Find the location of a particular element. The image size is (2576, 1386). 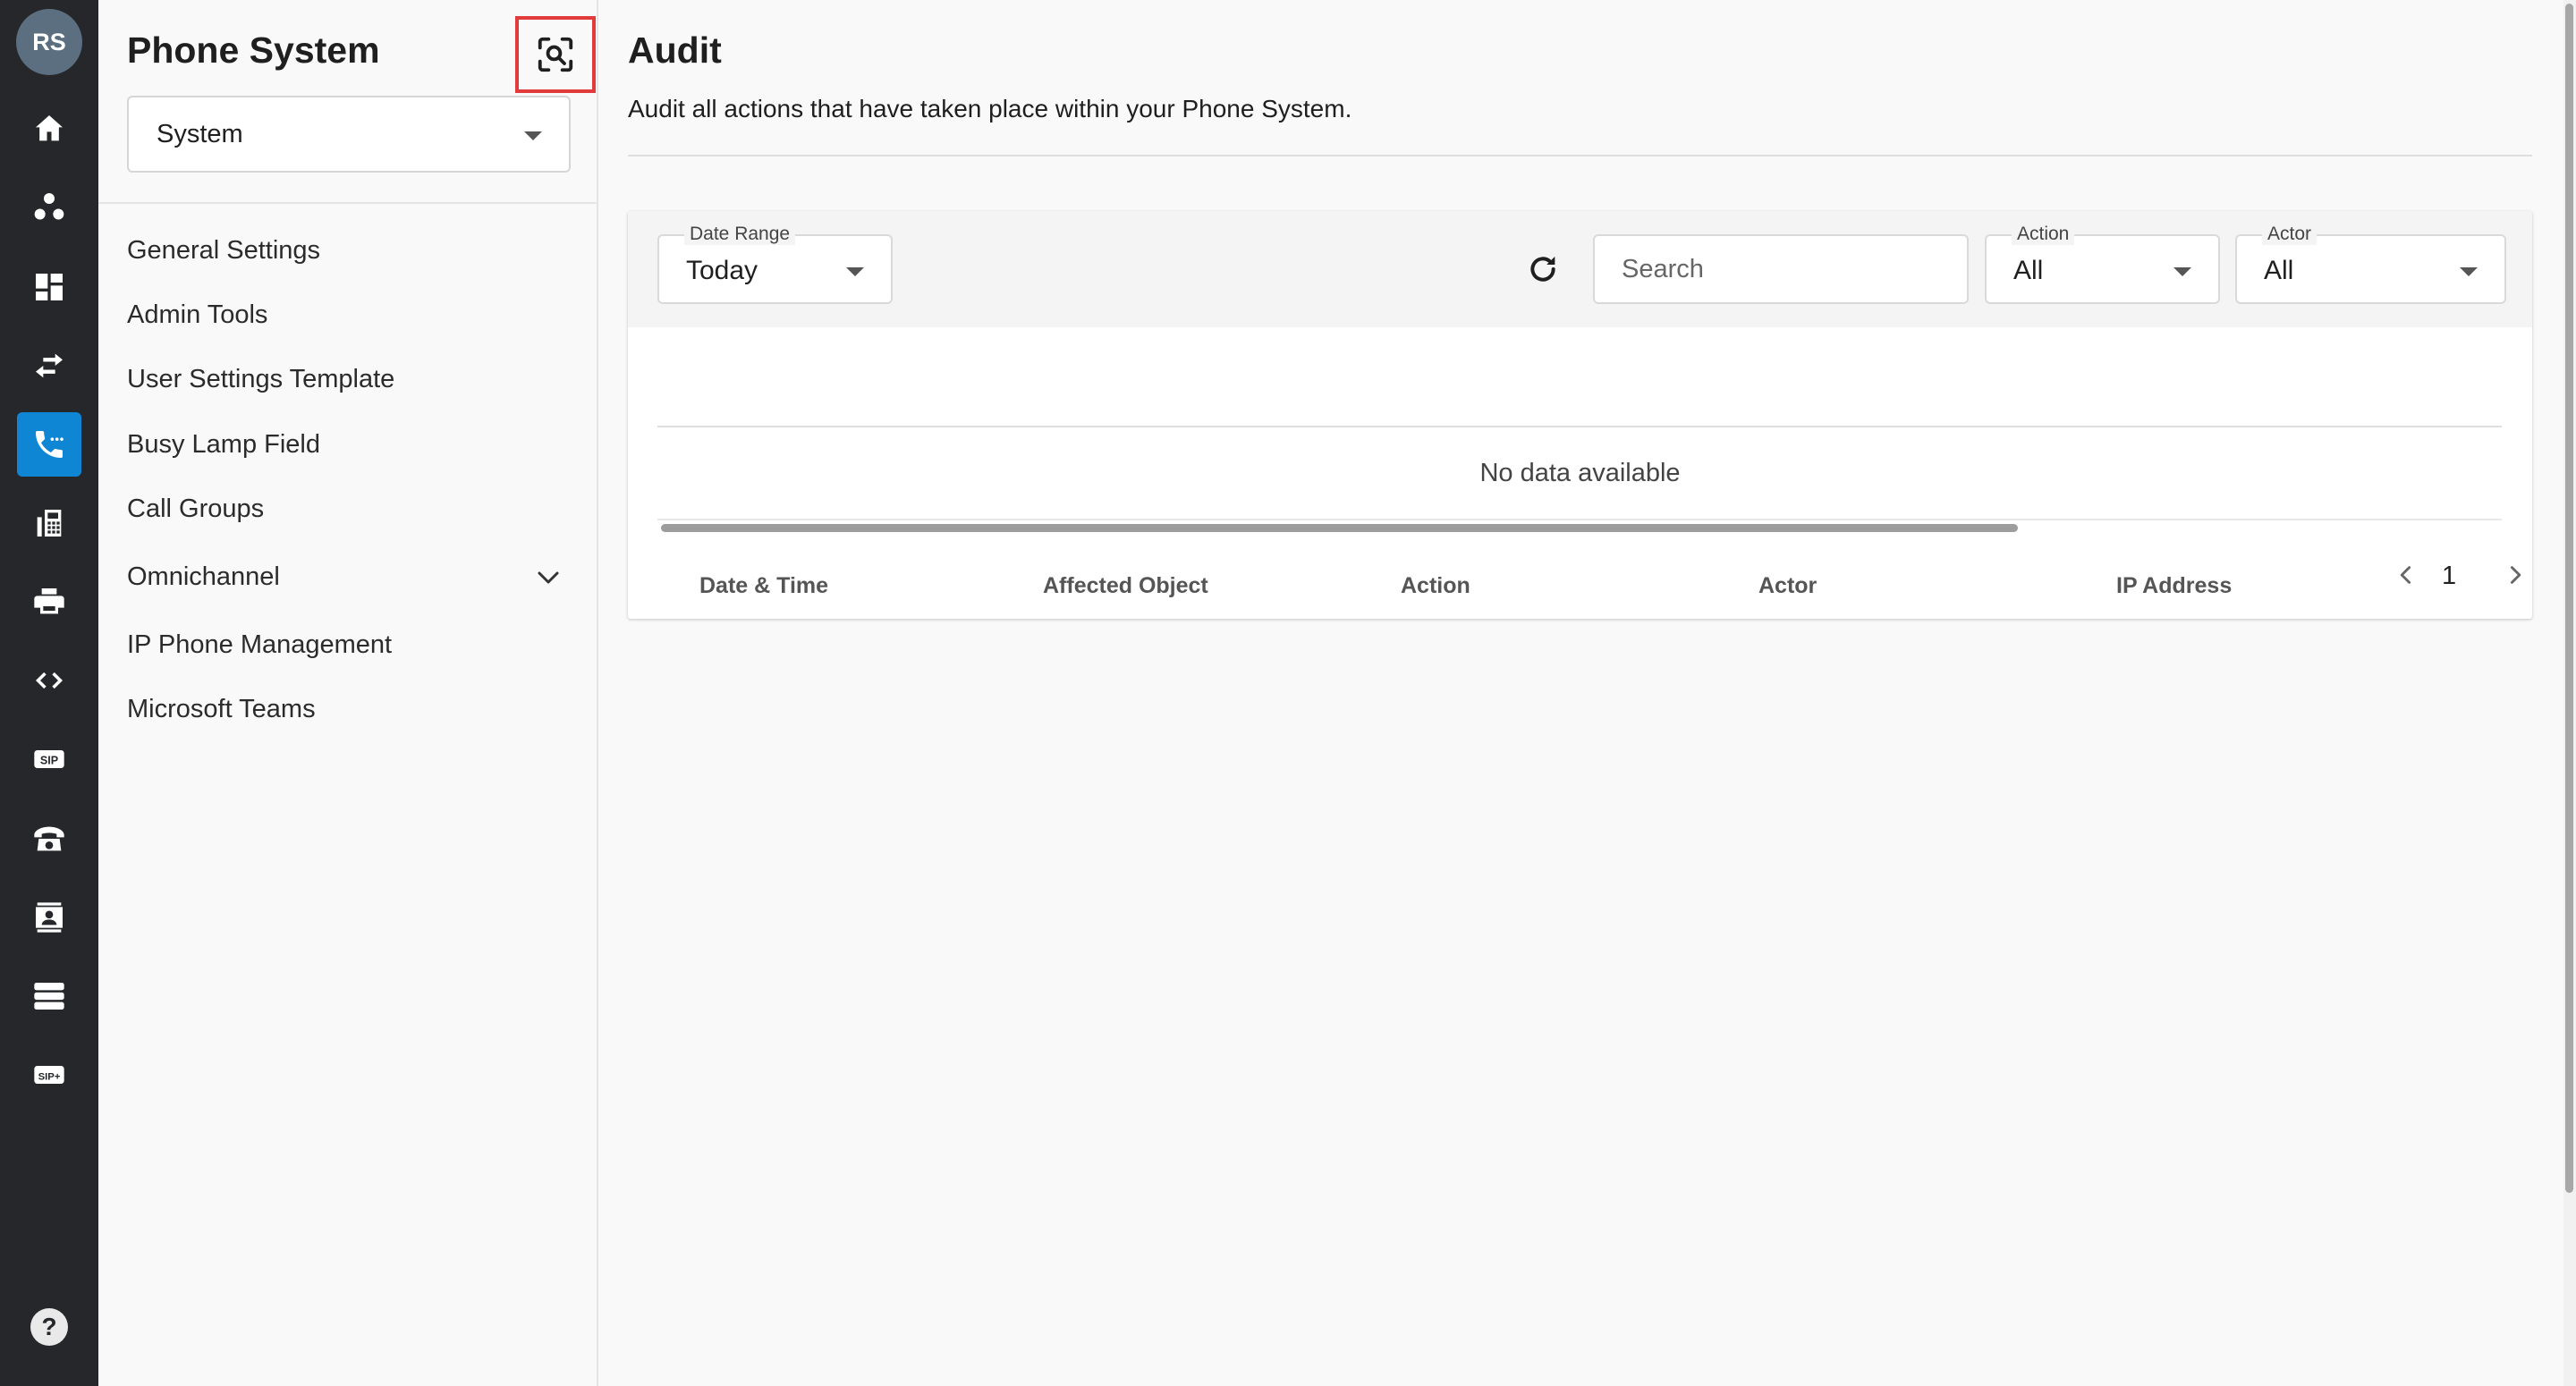

date-range-select: Date Range Today is located at coordinates (775, 264).